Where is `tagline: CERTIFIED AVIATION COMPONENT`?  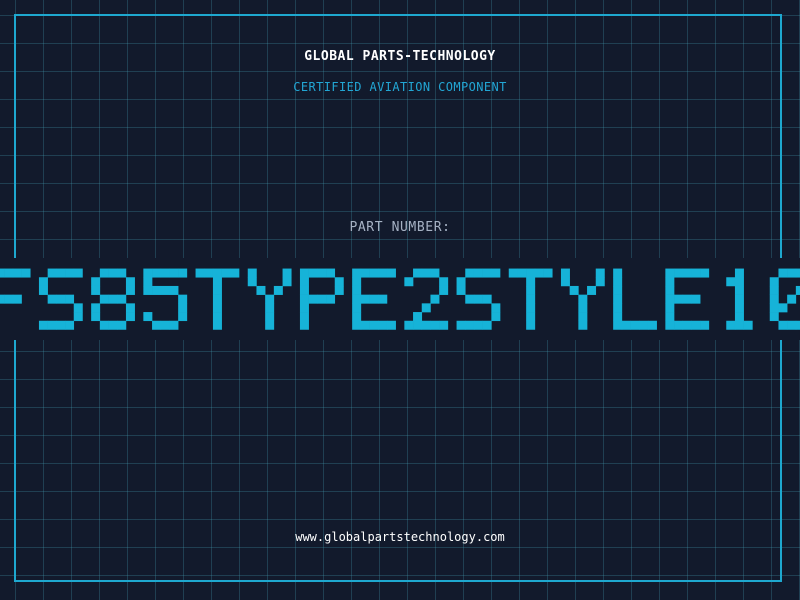 tagline: CERTIFIED AVIATION COMPONENT is located at coordinates (400, 87).